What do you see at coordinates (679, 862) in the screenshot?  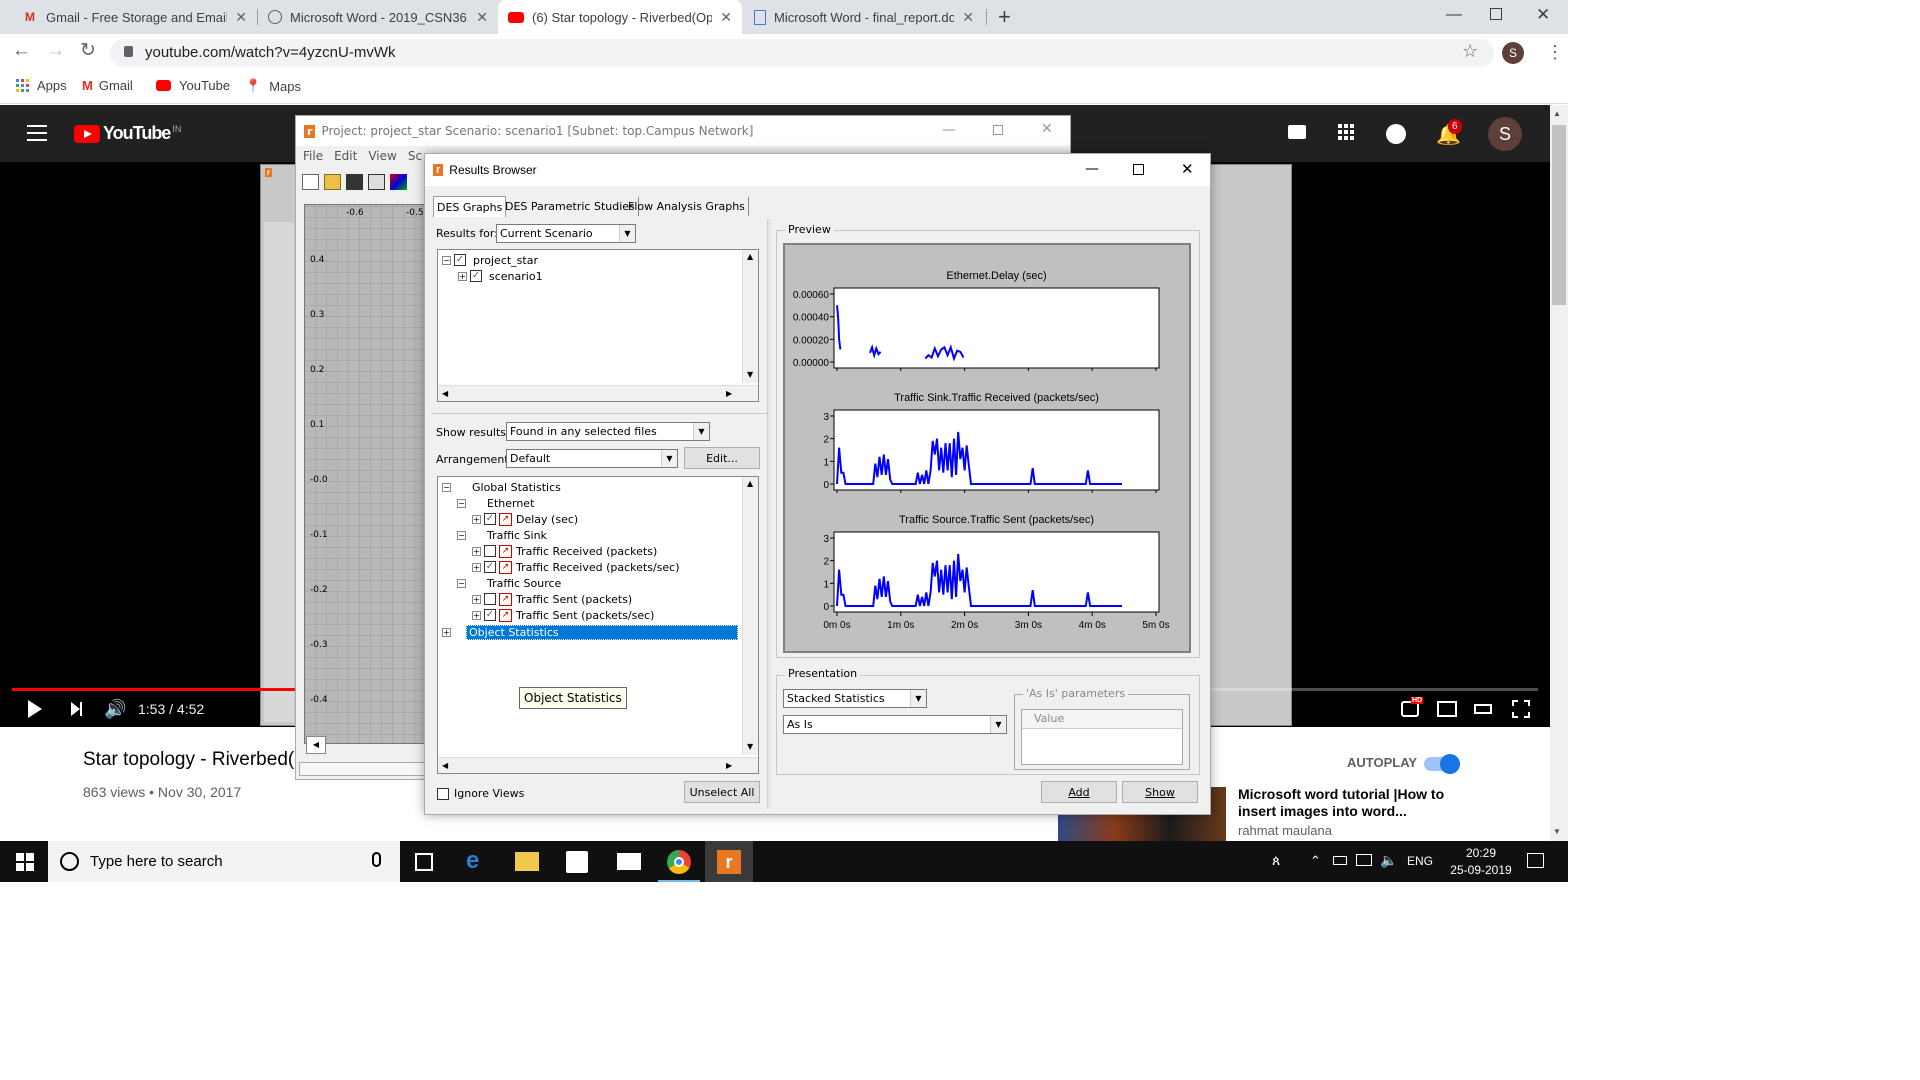 I see `chrome-icon` at bounding box center [679, 862].